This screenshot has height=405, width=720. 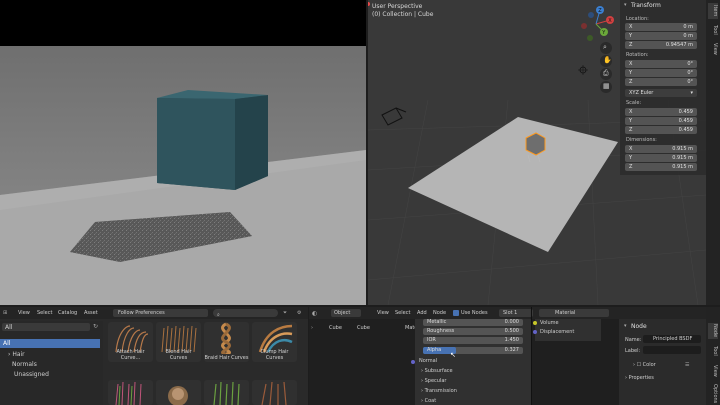 I want to click on viewport-view-name: User Perspective, so click(x=397, y=6).